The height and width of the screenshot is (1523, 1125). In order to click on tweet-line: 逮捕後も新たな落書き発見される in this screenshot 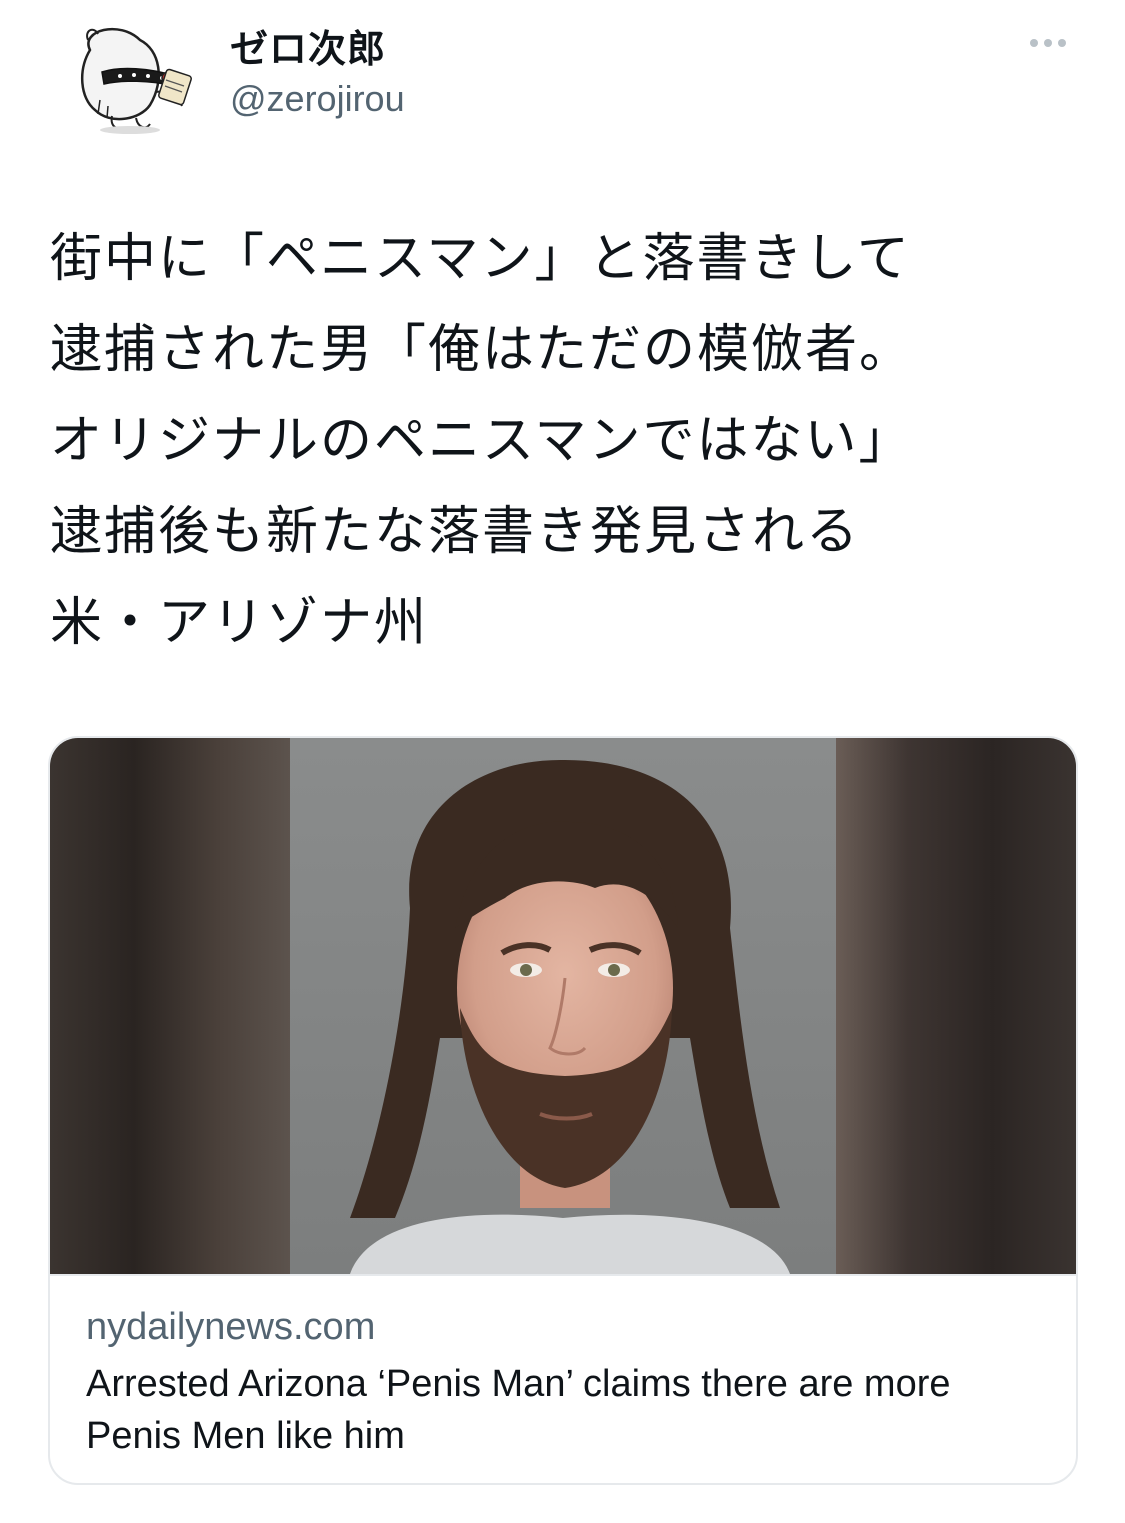, I will do `click(455, 532)`.